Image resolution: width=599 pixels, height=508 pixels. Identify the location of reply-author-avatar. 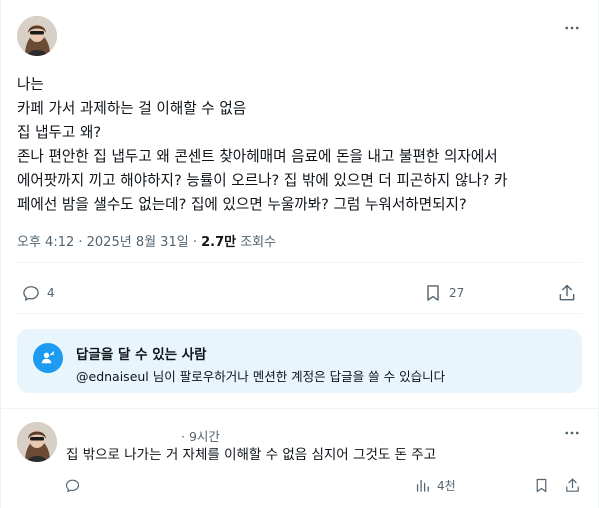
(37, 442).